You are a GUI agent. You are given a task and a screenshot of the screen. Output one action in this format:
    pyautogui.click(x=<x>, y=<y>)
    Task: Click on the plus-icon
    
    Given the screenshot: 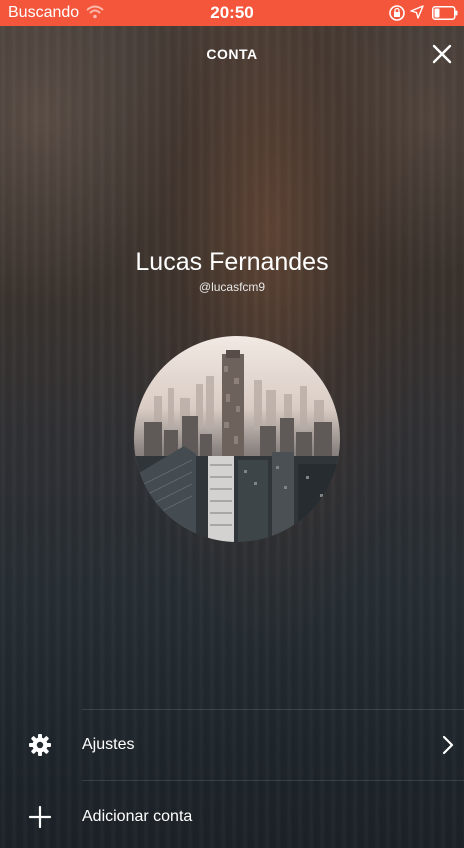 What is the action you would take?
    pyautogui.click(x=40, y=817)
    